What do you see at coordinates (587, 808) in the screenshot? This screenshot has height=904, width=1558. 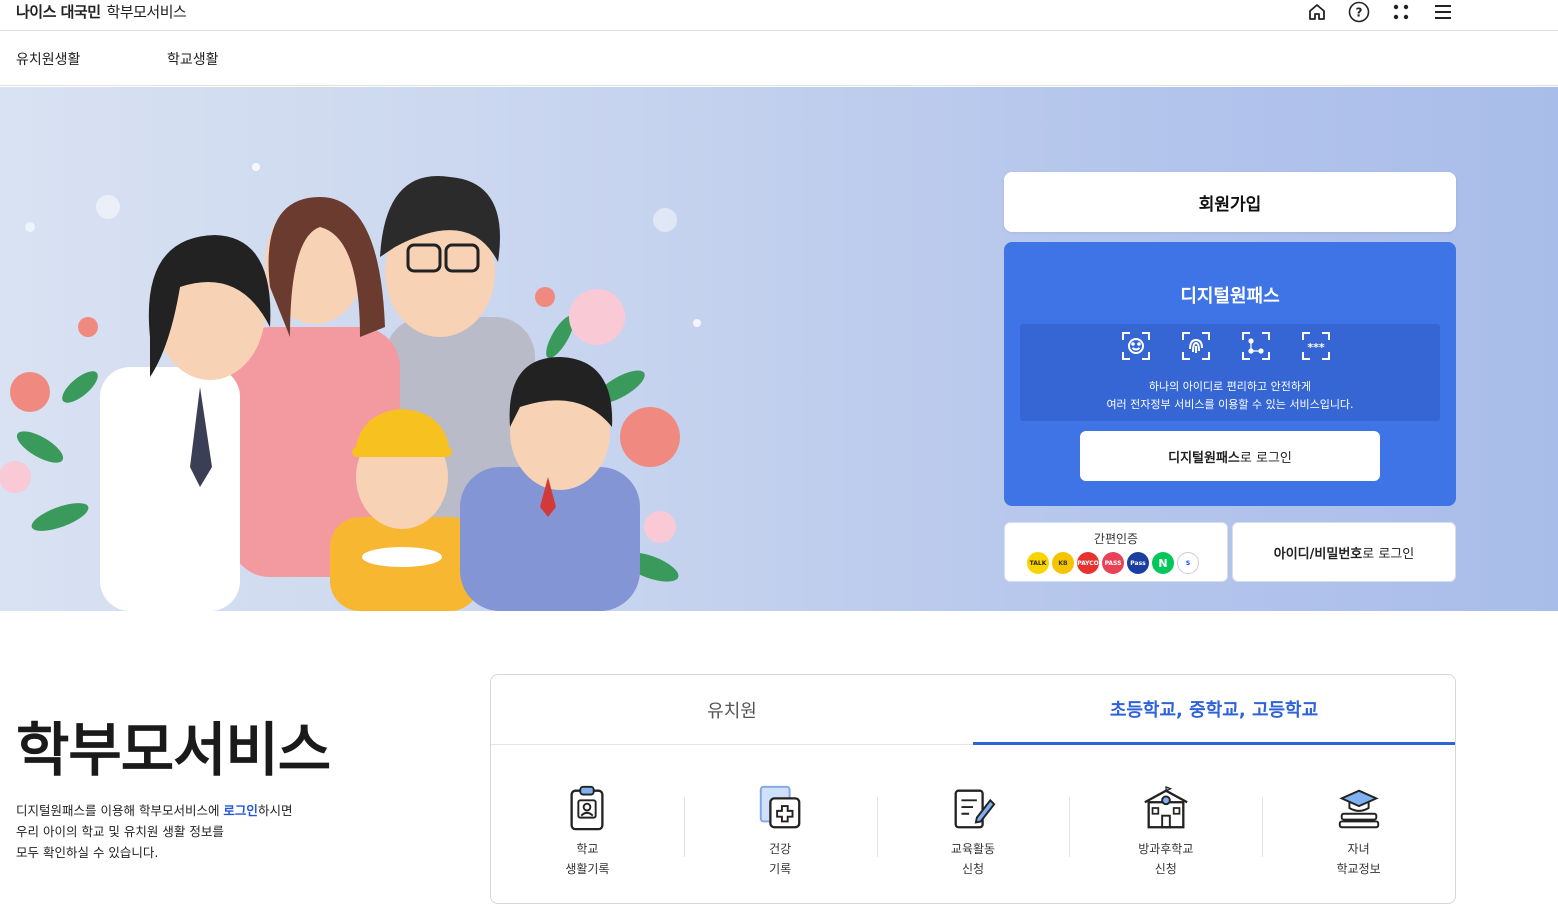 I see `record-icon` at bounding box center [587, 808].